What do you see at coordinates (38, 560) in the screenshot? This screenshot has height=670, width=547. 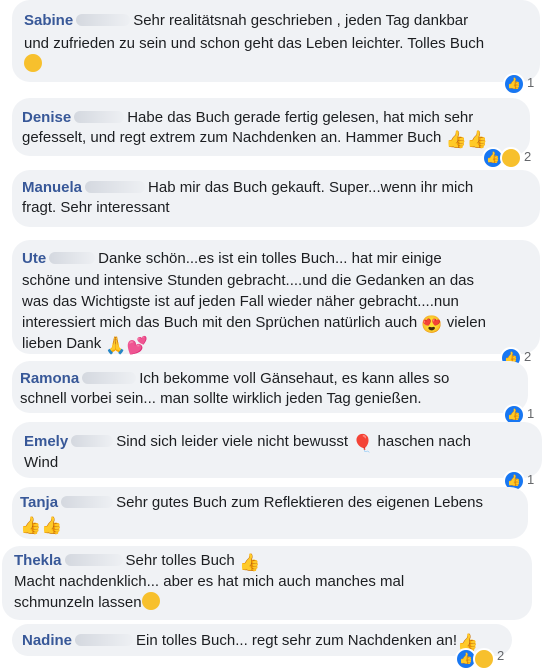 I see `commenter-name: Thekla` at bounding box center [38, 560].